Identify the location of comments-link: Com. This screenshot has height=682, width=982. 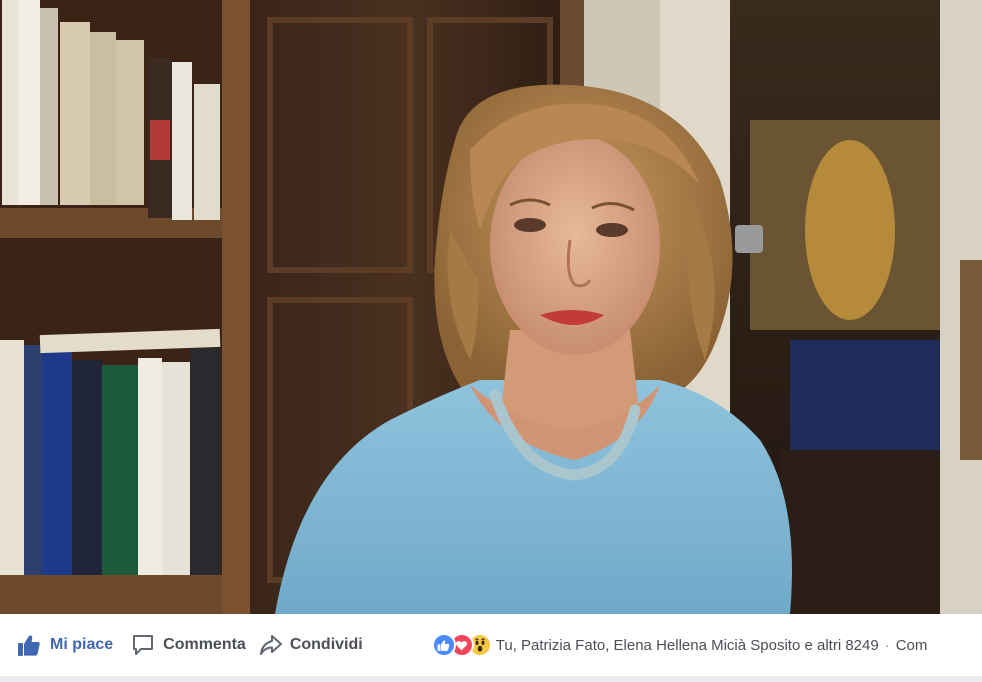
(912, 645).